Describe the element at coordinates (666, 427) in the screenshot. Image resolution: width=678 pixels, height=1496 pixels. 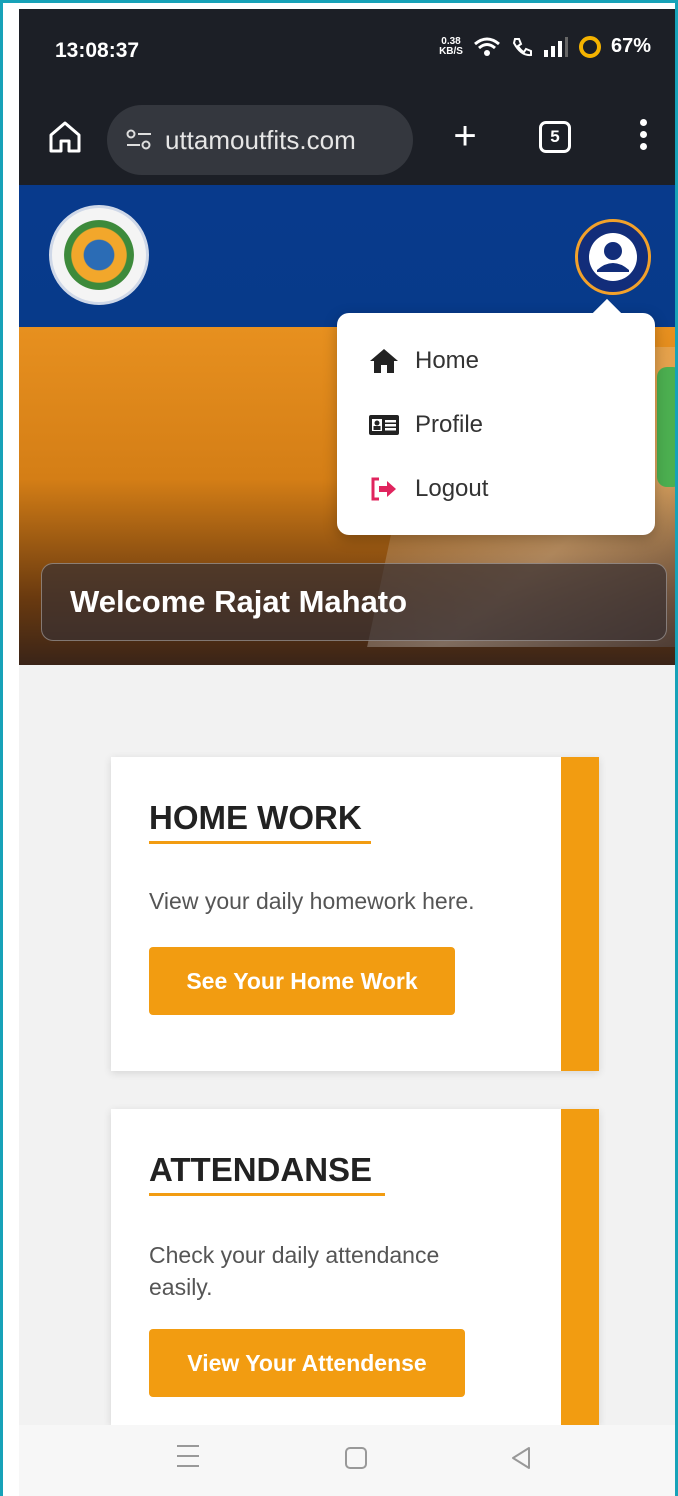
I see `hero-decoration-green` at that location.